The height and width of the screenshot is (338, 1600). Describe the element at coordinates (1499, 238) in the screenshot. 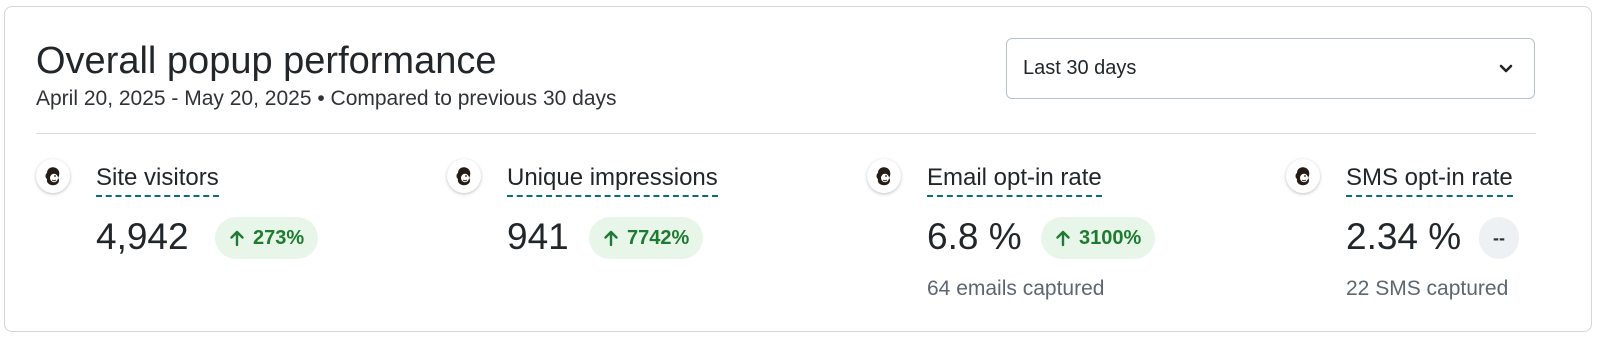

I see `change-badge-sms-opt-in-rate: --` at that location.